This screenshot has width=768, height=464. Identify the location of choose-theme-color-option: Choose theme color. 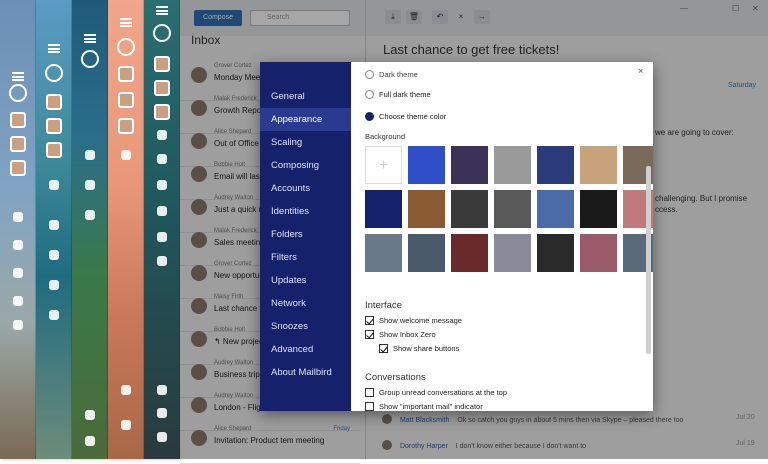
(405, 116).